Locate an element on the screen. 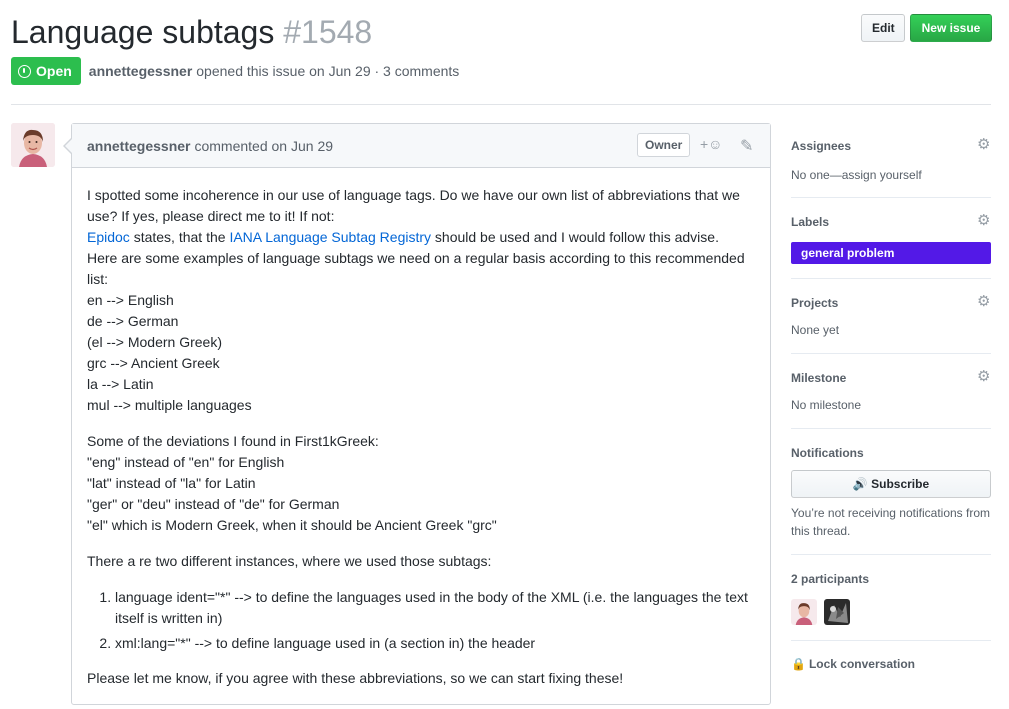 The height and width of the screenshot is (709, 1009). issue-number: #1548 is located at coordinates (328, 32).